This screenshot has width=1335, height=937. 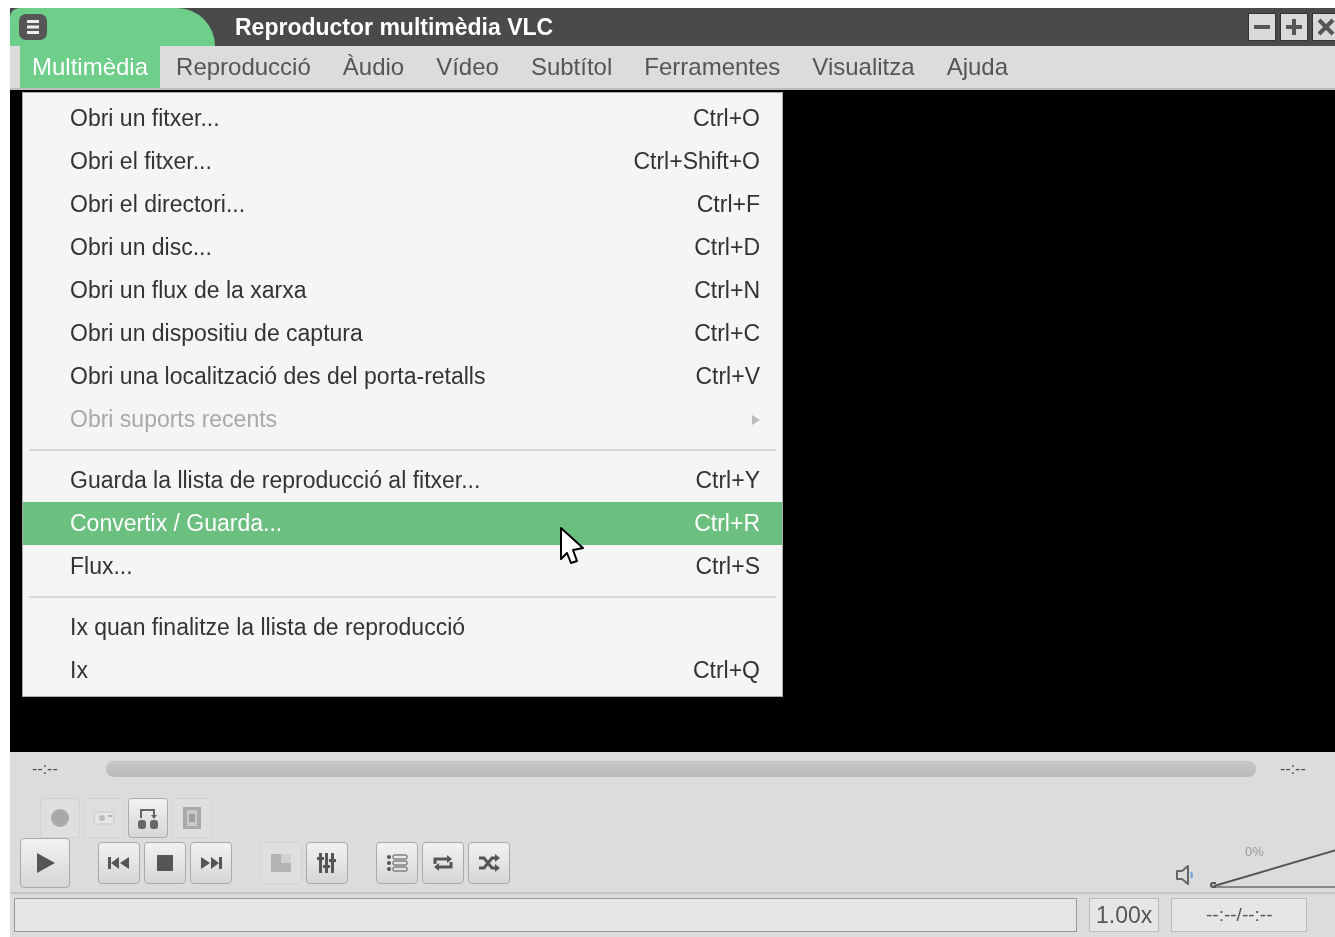 What do you see at coordinates (45, 769) in the screenshot?
I see `elapsed-time: --:--` at bounding box center [45, 769].